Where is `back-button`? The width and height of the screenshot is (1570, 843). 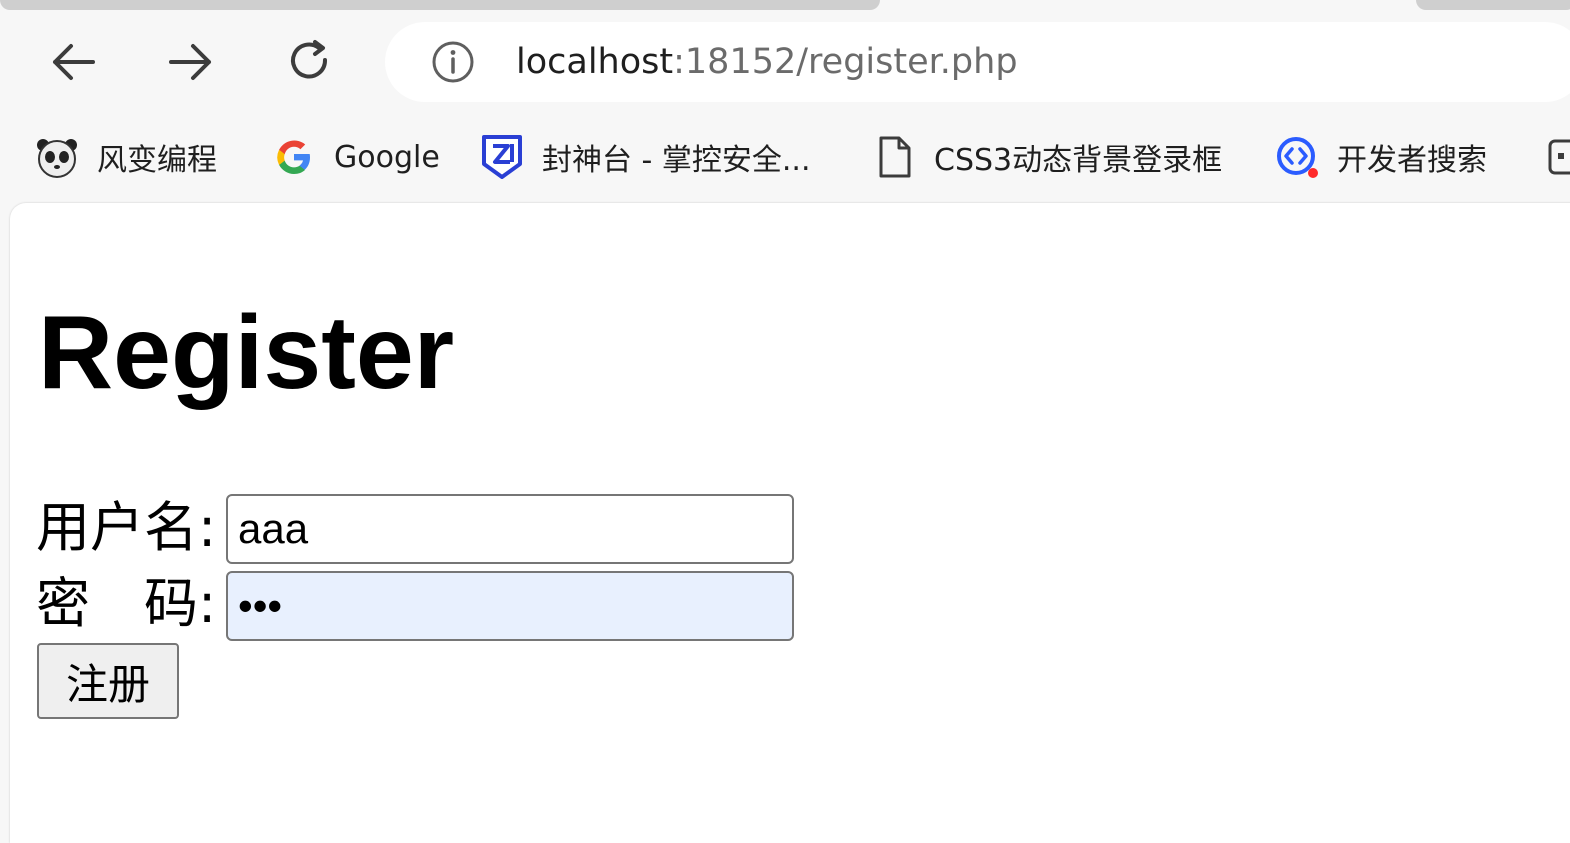 back-button is located at coordinates (73, 62).